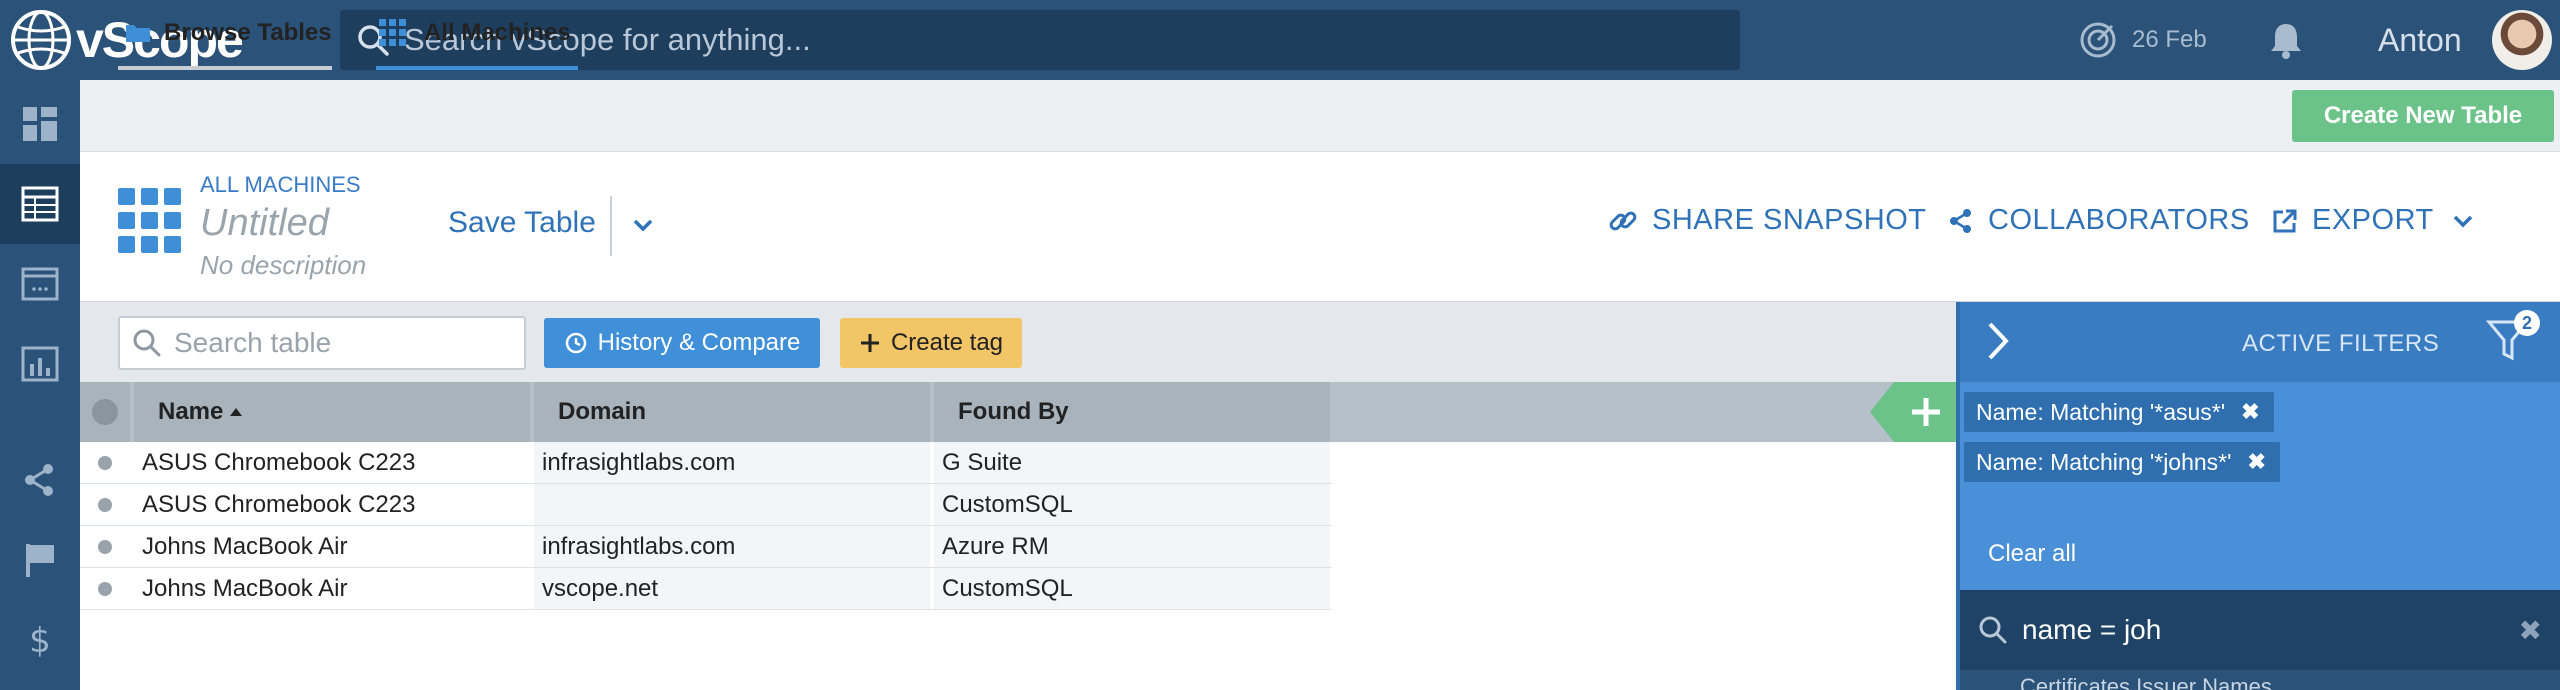  What do you see at coordinates (699, 342) in the screenshot?
I see `history-label: History & Compare` at bounding box center [699, 342].